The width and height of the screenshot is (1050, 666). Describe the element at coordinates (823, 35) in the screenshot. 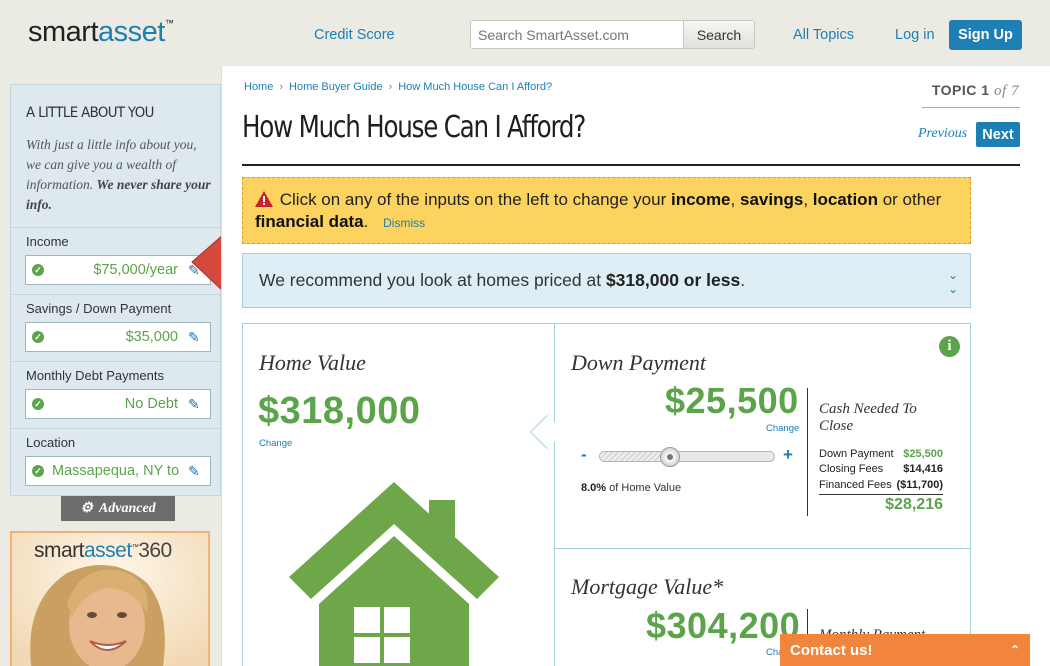

I see `nav-all-topics: All Topics` at that location.